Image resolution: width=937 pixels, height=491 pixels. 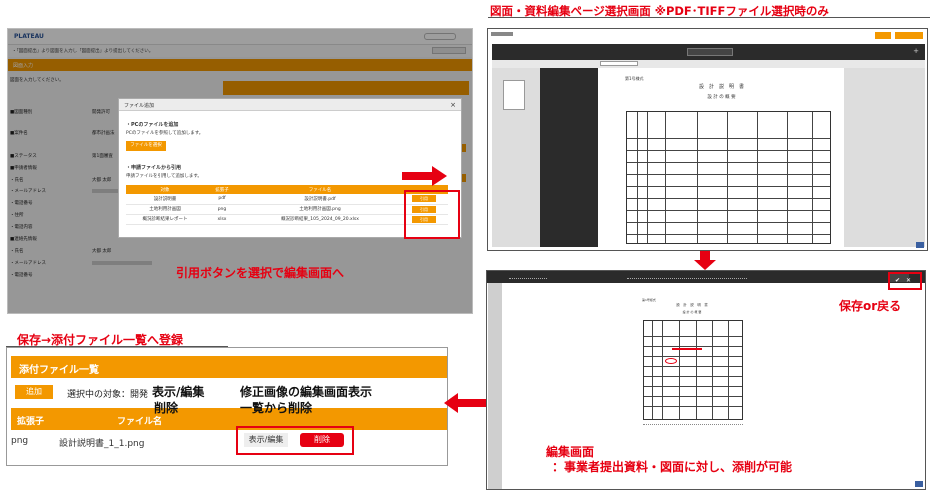 I want to click on document-page: 第1号様式 設 計 説 明 書 設 計 の 概 要, so click(x=721, y=157).